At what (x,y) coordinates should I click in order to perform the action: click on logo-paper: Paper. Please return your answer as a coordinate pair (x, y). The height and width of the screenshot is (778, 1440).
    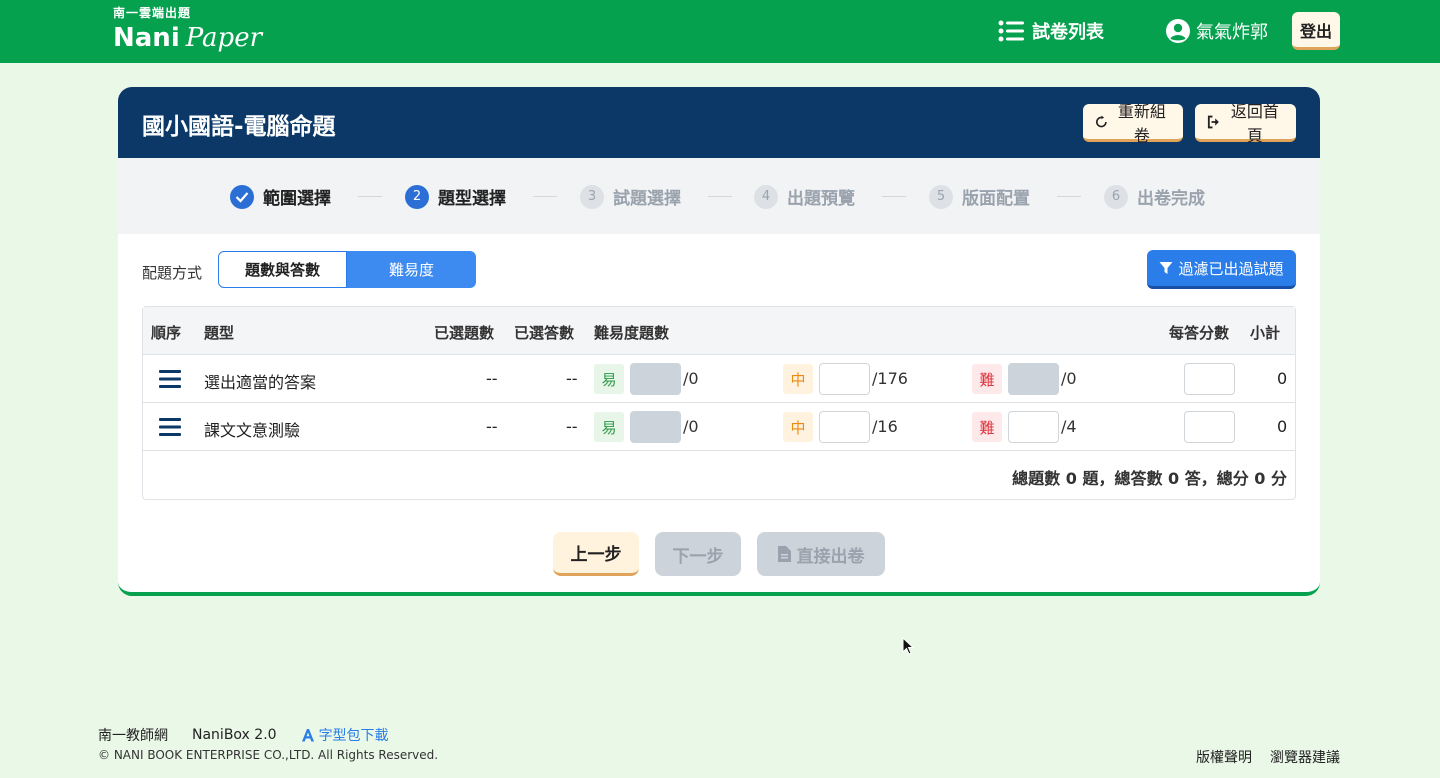
    Looking at the image, I should click on (224, 38).